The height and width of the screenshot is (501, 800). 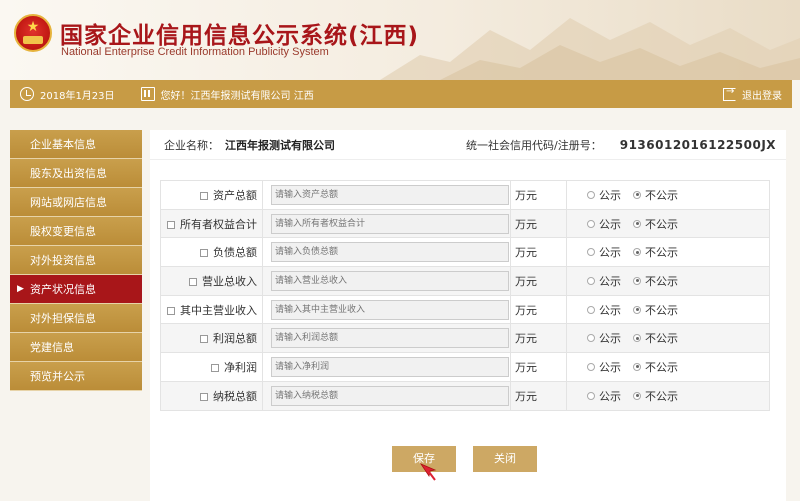 I want to click on field-label: 利润总额, so click(x=235, y=339).